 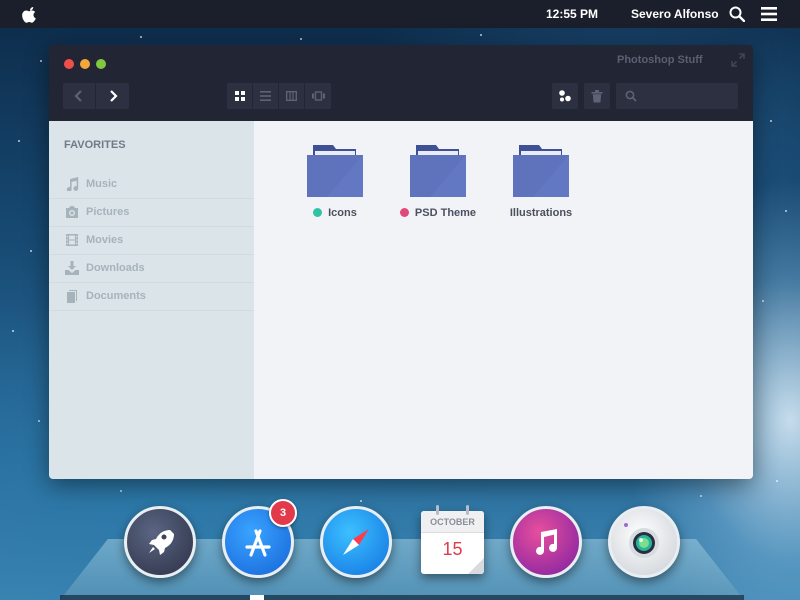 I want to click on cover-flow-icon, so click(x=318, y=96).